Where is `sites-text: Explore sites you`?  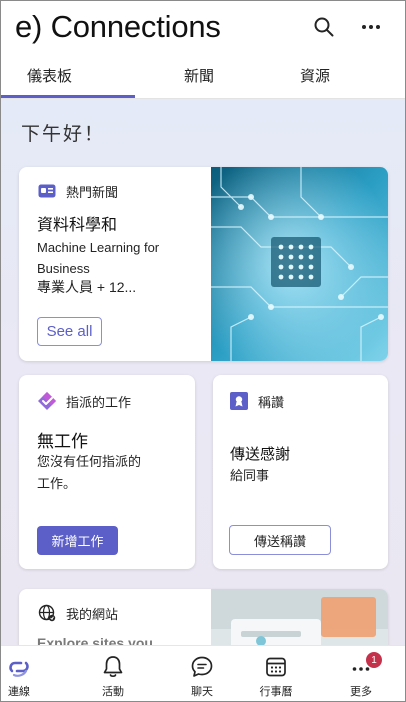 sites-text: Explore sites you is located at coordinates (95, 640).